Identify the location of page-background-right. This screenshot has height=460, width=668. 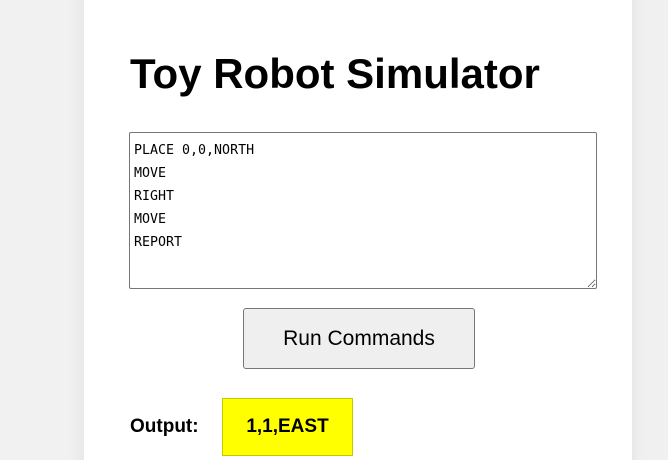
(650, 230).